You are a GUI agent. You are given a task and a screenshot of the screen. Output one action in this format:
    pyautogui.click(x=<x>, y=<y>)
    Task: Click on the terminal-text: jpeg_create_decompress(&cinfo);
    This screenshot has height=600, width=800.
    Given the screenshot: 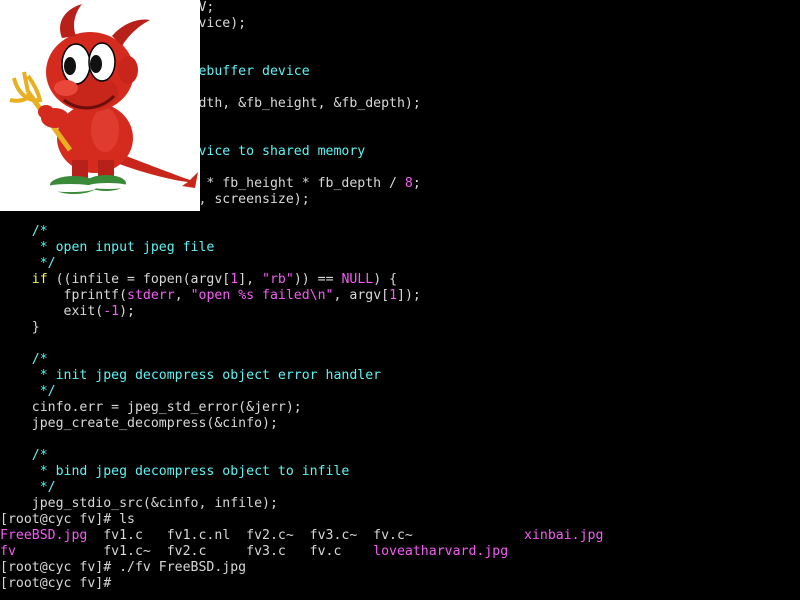 What is the action you would take?
    pyautogui.click(x=139, y=423)
    